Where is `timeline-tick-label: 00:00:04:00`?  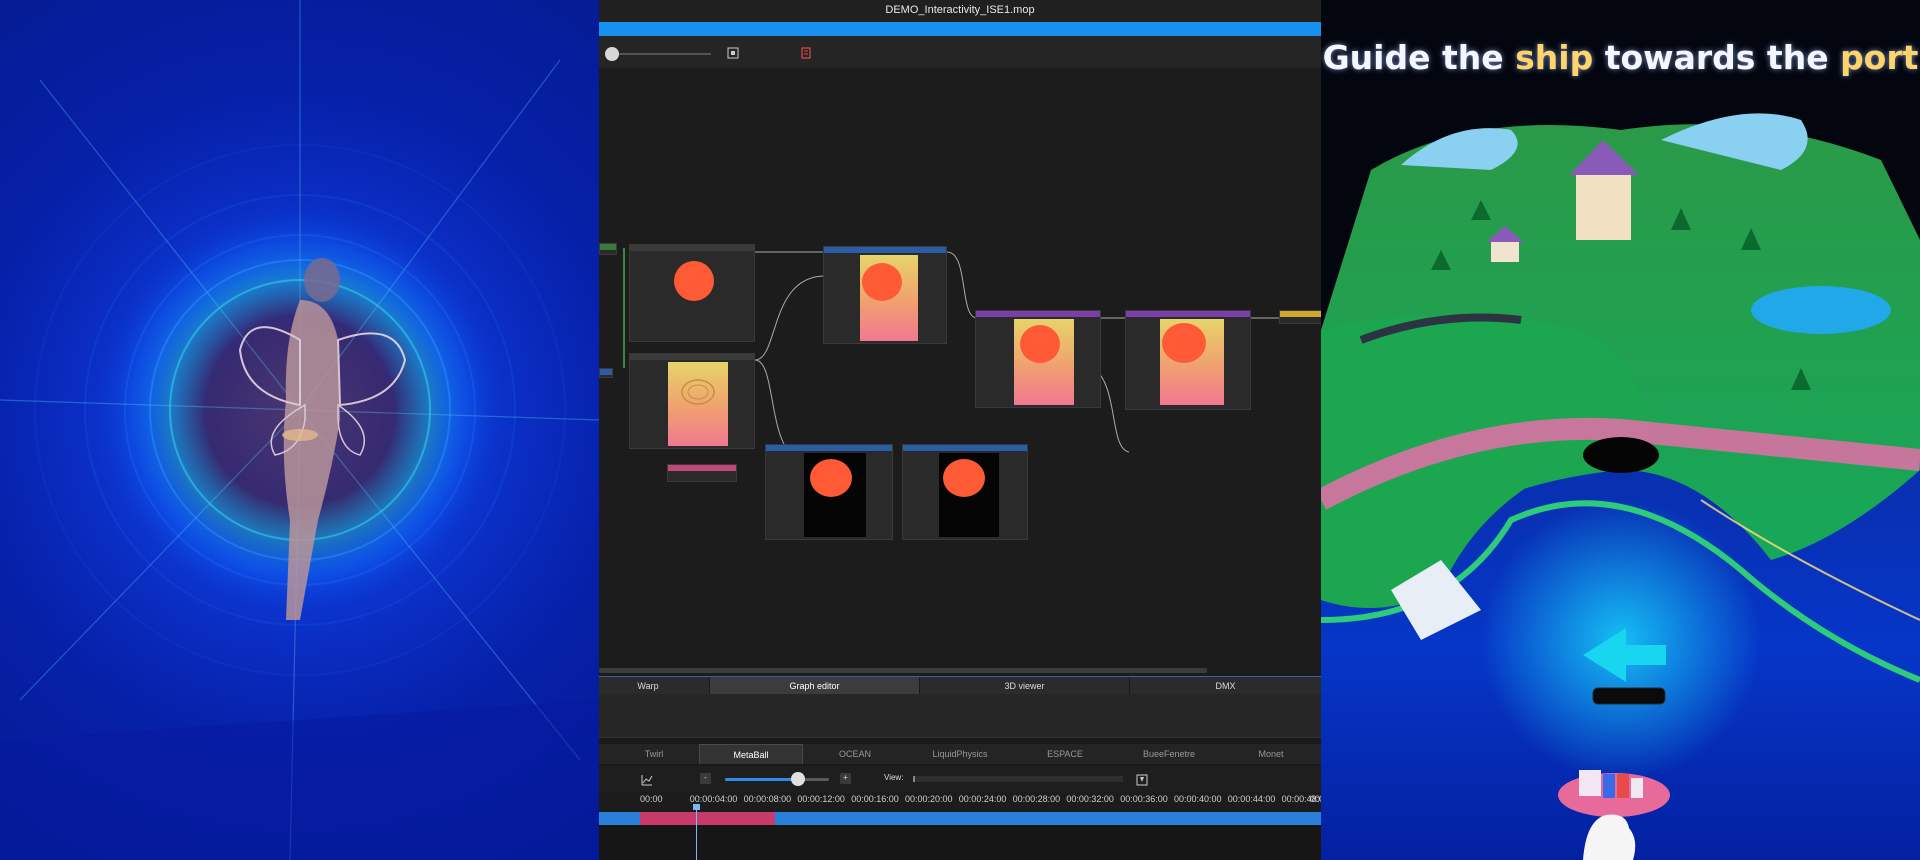 timeline-tick-label: 00:00:04:00 is located at coordinates (713, 799).